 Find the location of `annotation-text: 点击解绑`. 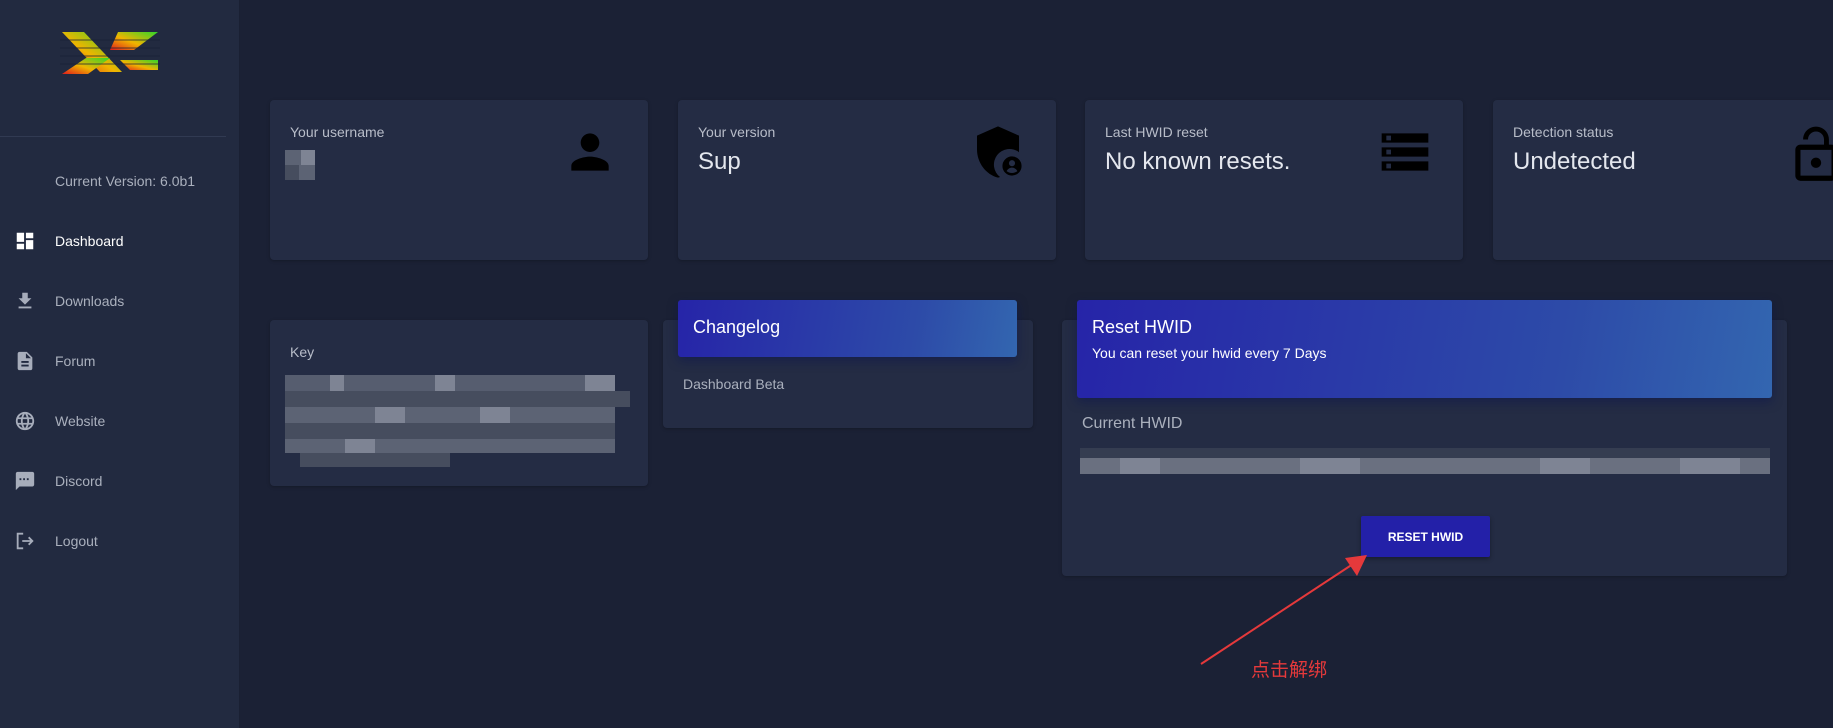

annotation-text: 点击解绑 is located at coordinates (1289, 670).